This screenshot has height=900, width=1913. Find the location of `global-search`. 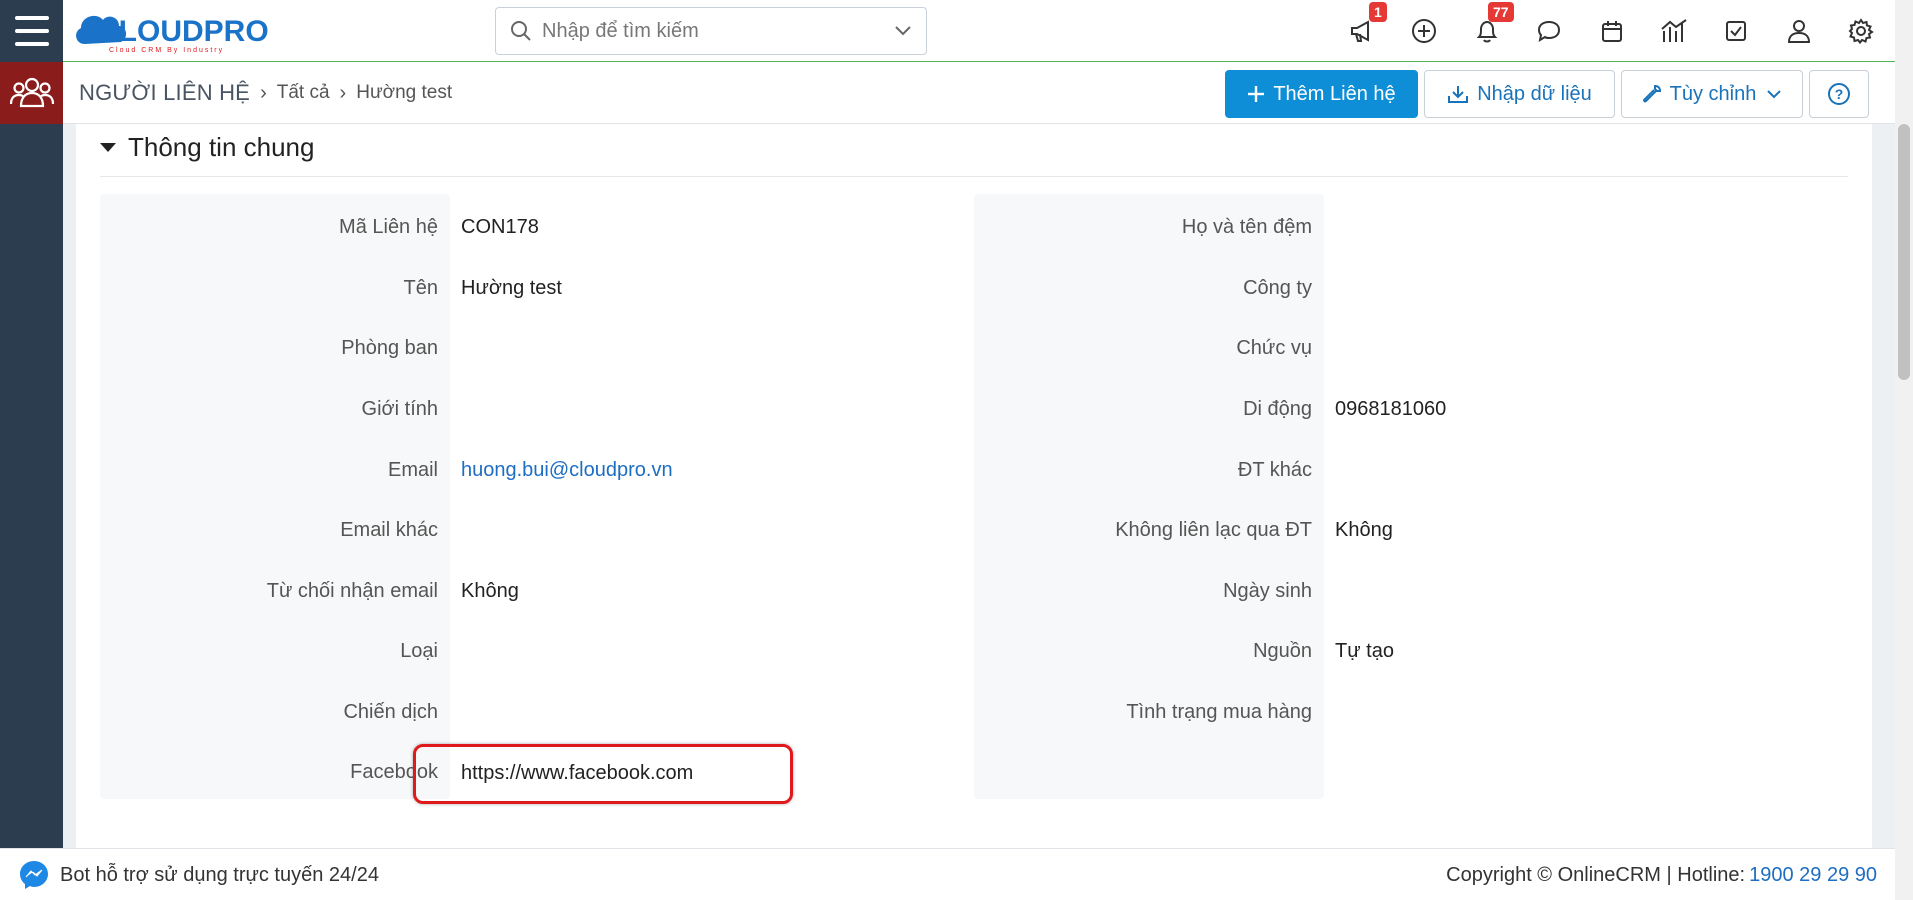

global-search is located at coordinates (711, 31).